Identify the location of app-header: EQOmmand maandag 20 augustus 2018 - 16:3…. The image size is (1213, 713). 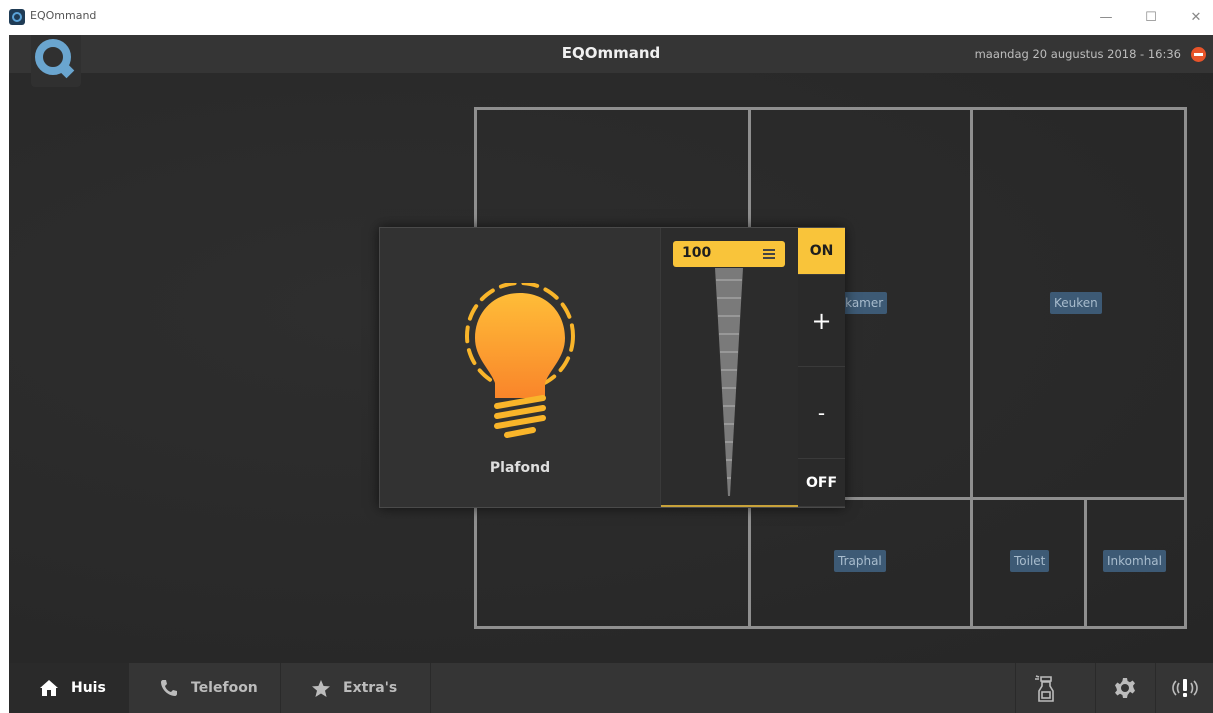
(611, 54).